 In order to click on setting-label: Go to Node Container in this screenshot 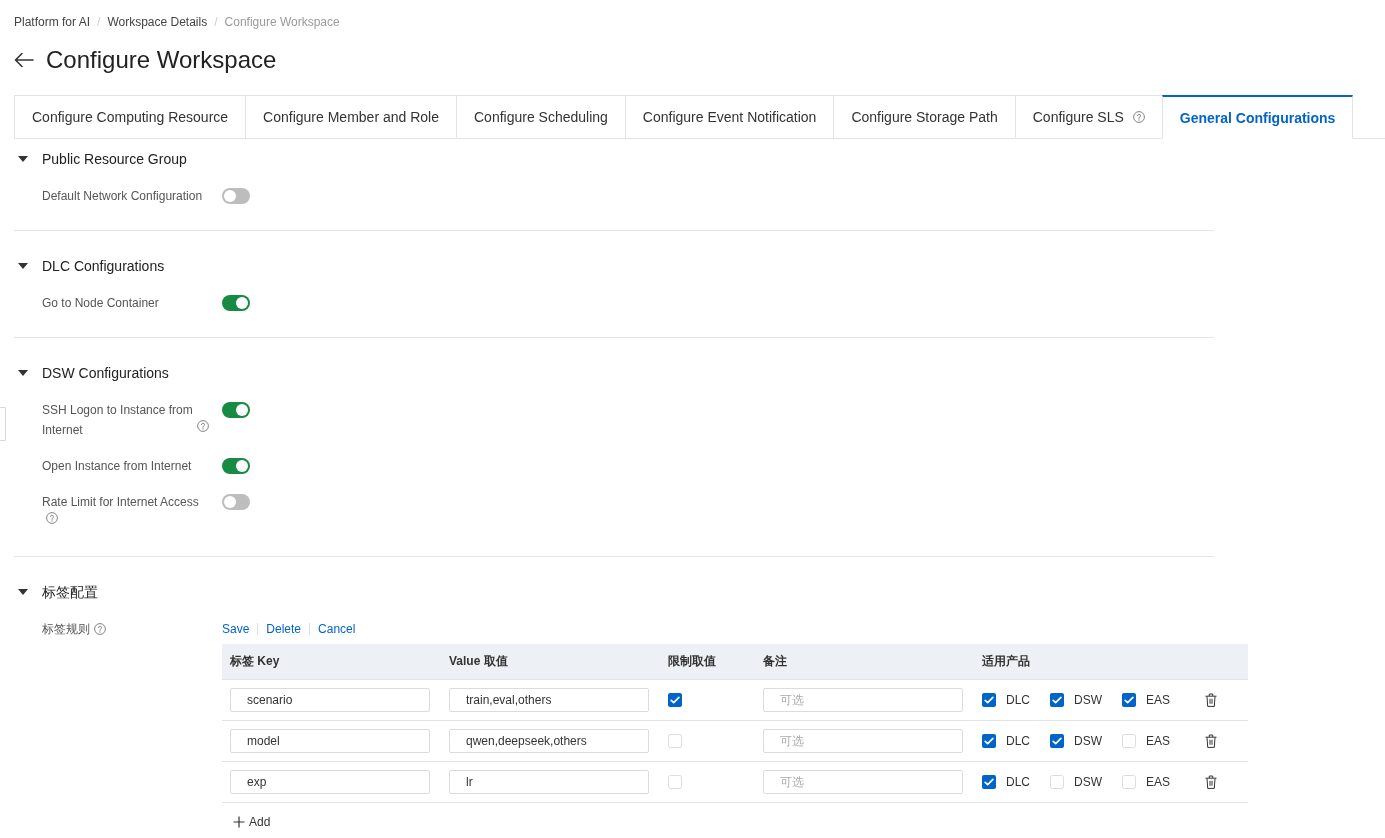, I will do `click(100, 303)`.